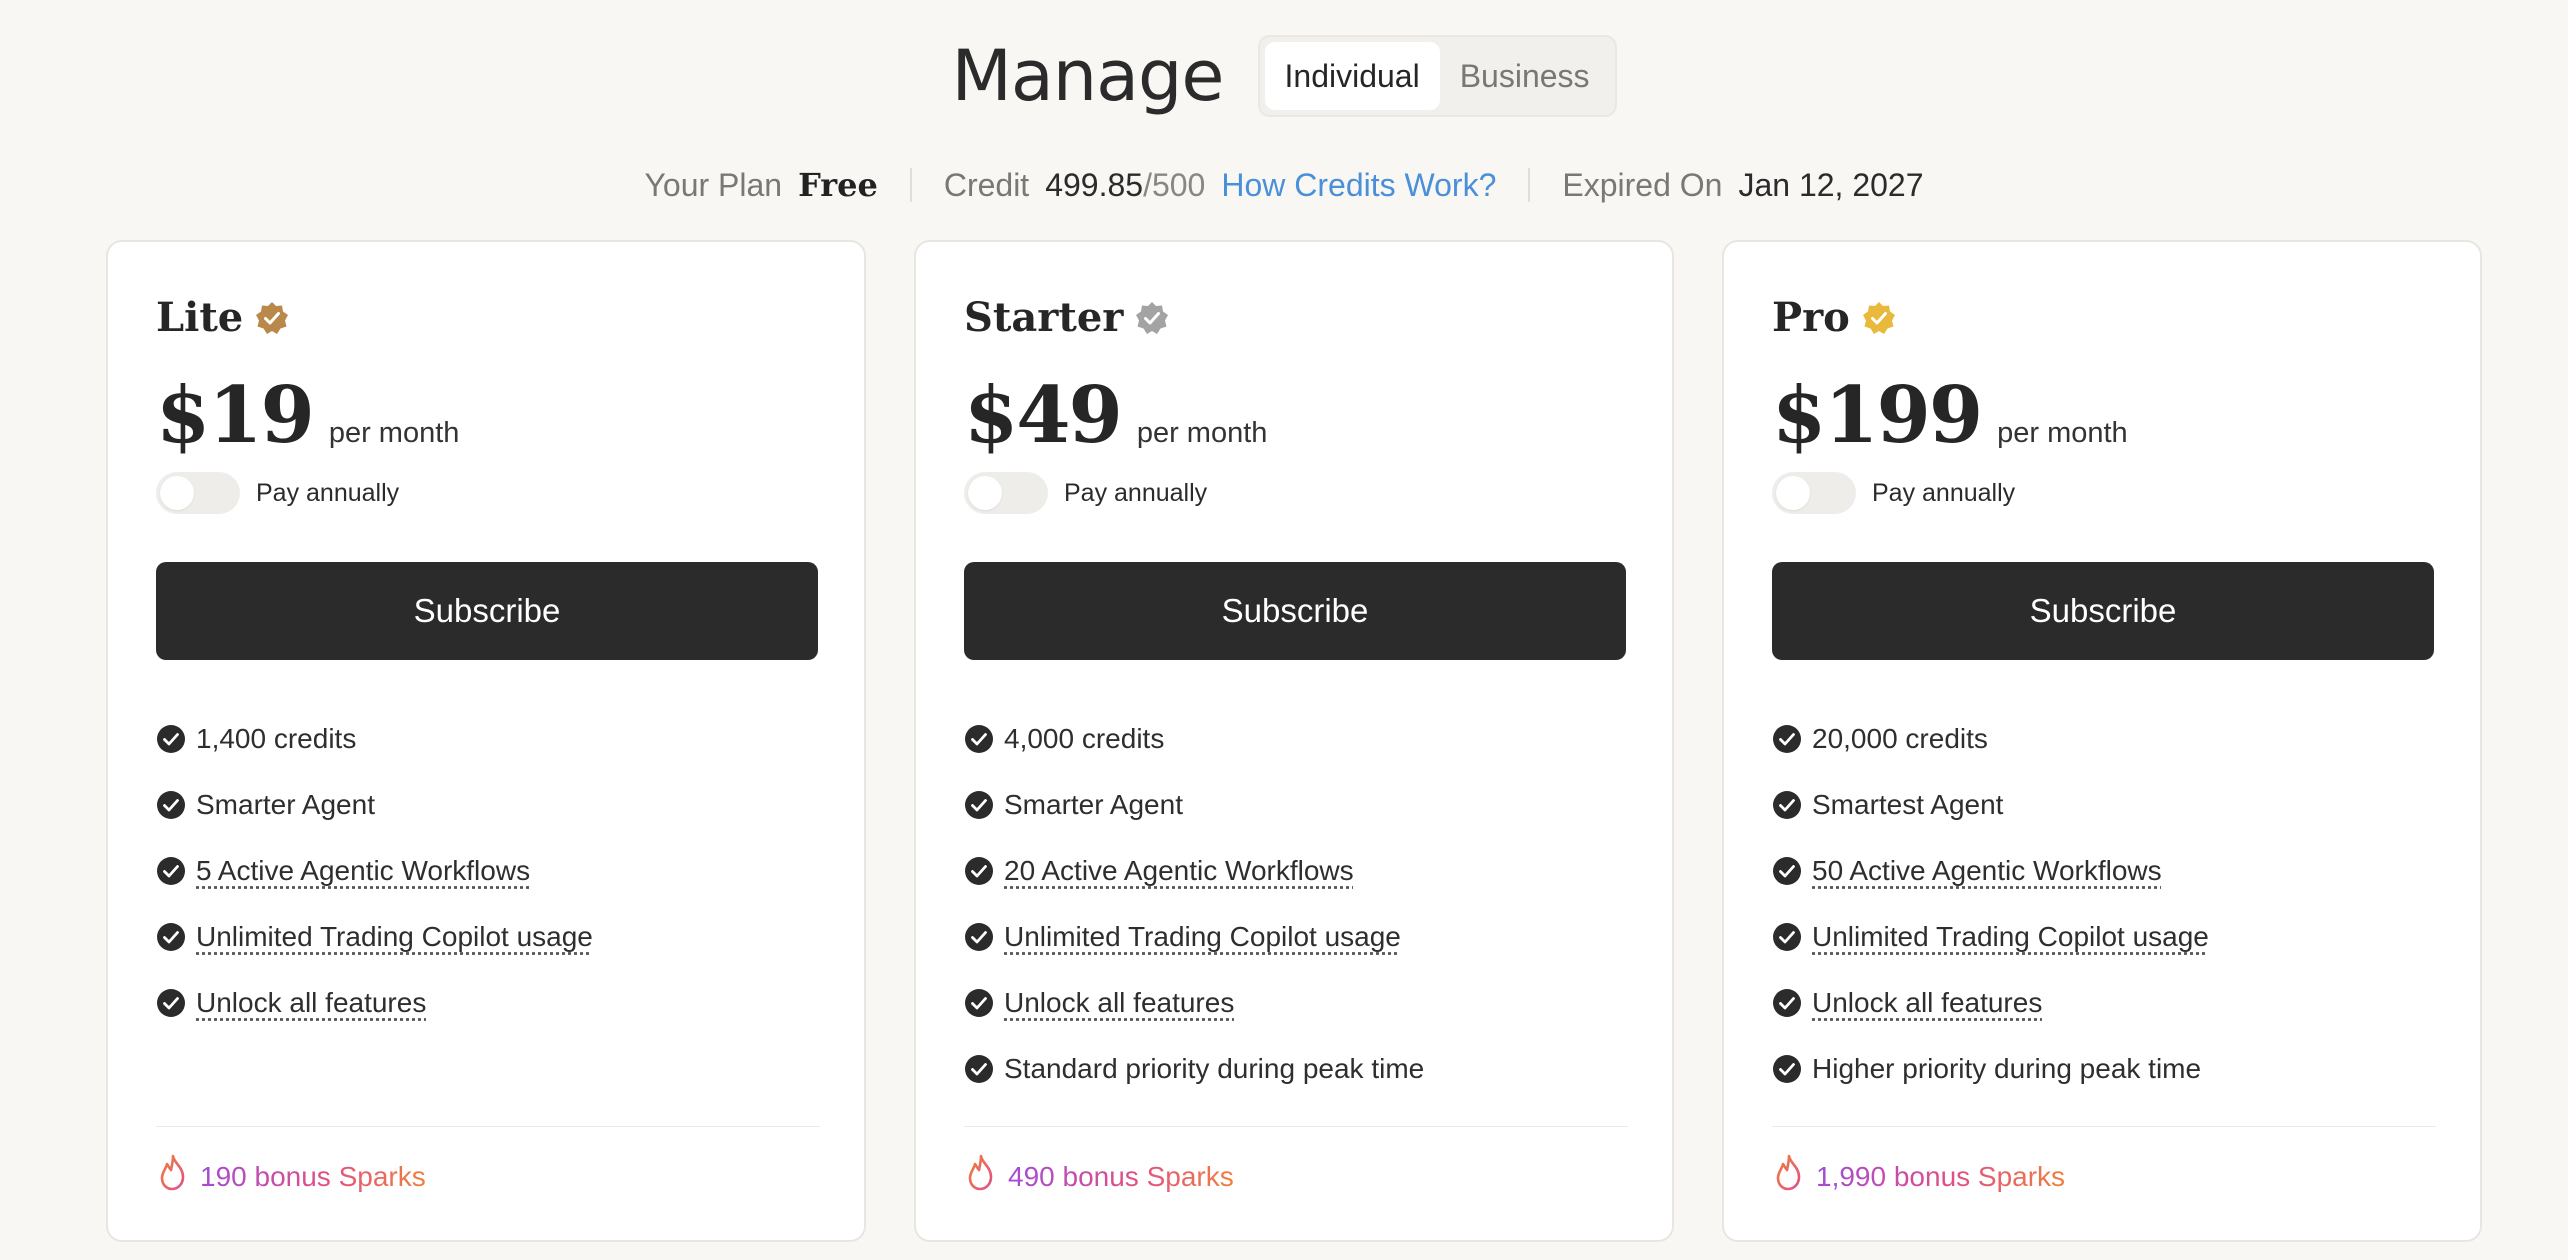 This screenshot has width=2568, height=1260. What do you see at coordinates (1990, 739) in the screenshot?
I see `feature-item: 20,000 credits` at bounding box center [1990, 739].